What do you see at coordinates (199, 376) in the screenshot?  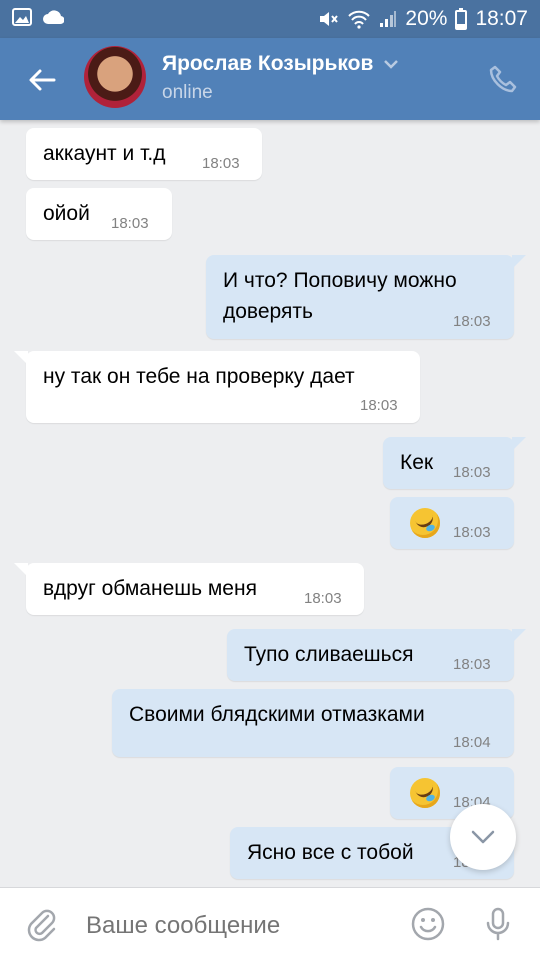 I see `message-text: ну так он тебе на проверку дает` at bounding box center [199, 376].